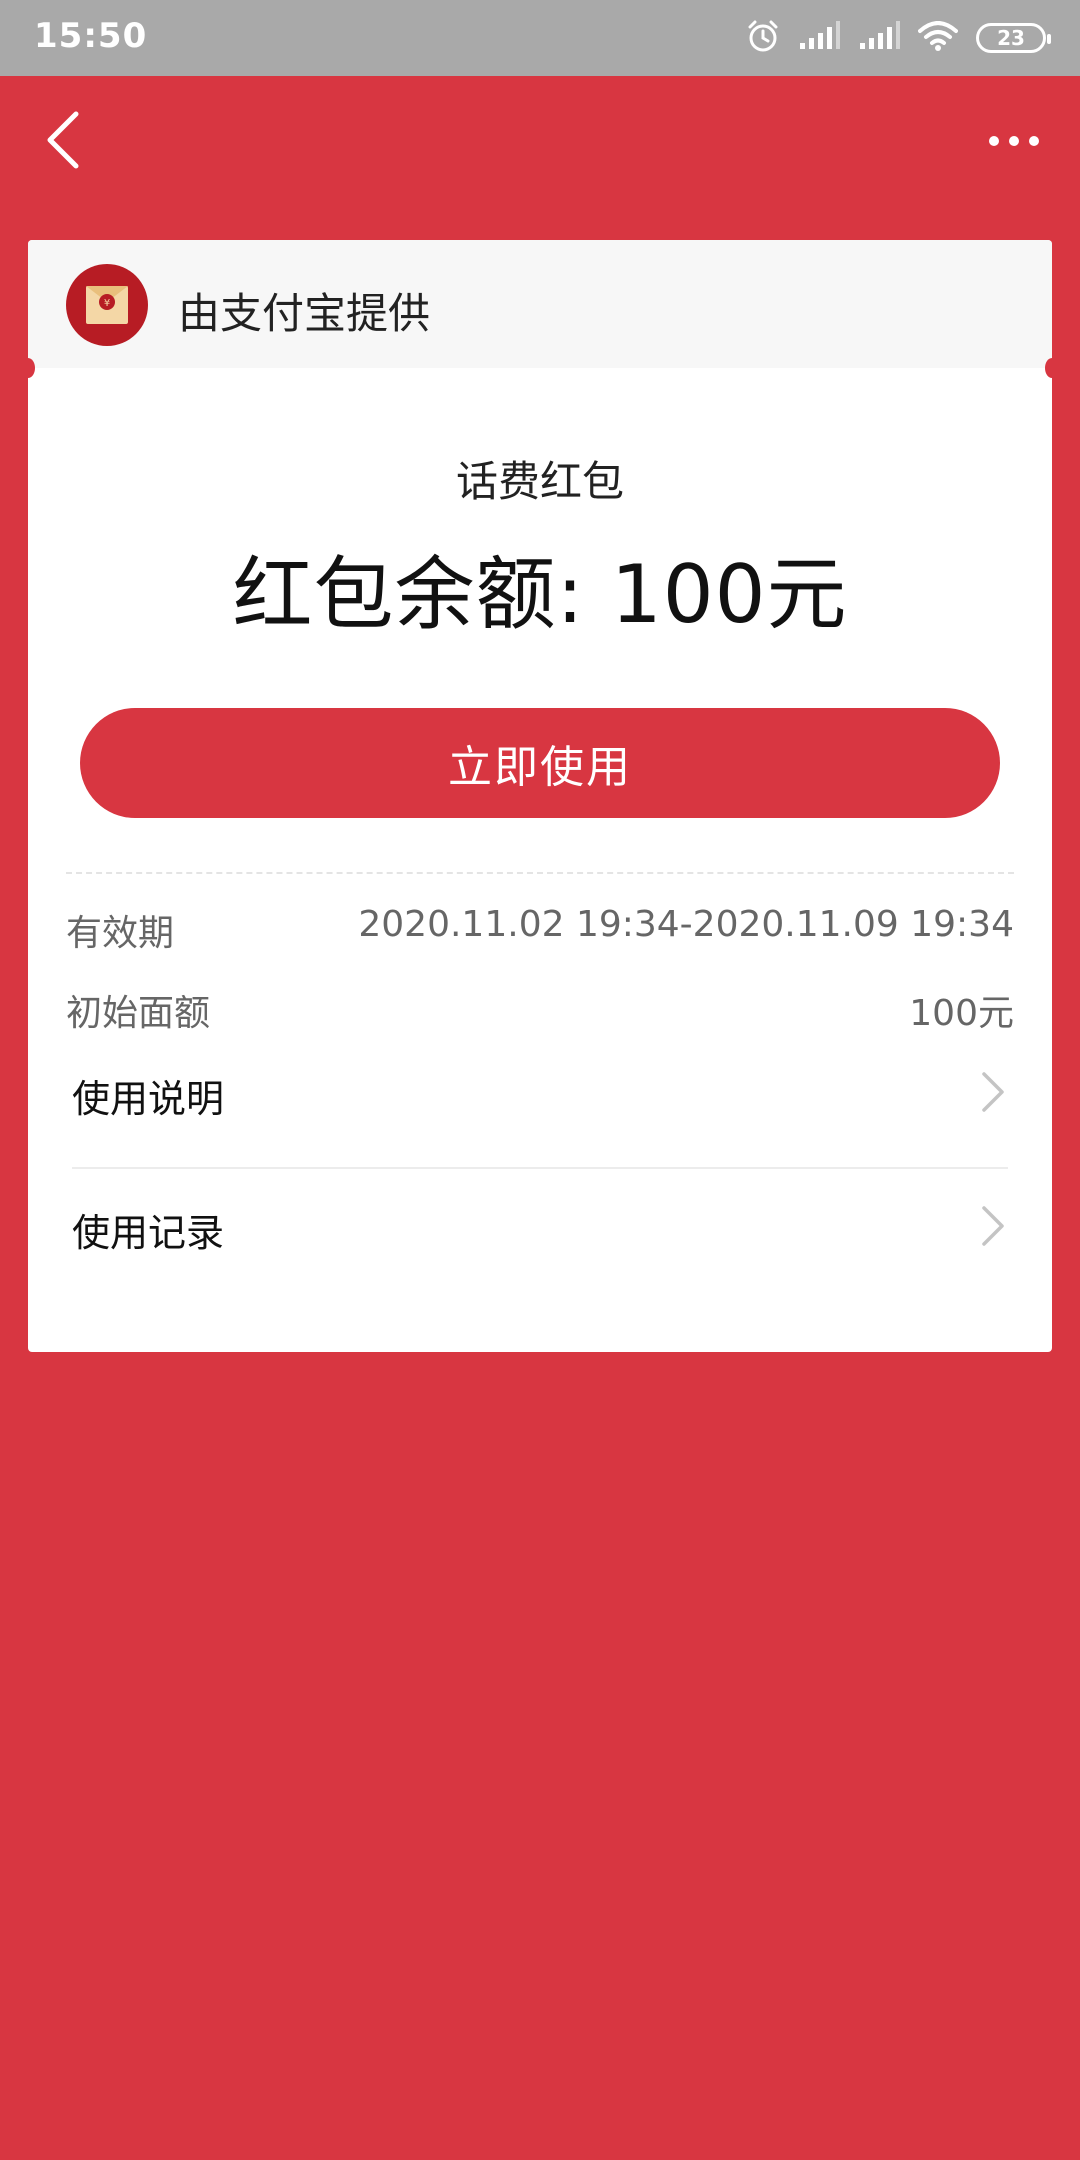  I want to click on use-now-button: 立即使用, so click(540, 763).